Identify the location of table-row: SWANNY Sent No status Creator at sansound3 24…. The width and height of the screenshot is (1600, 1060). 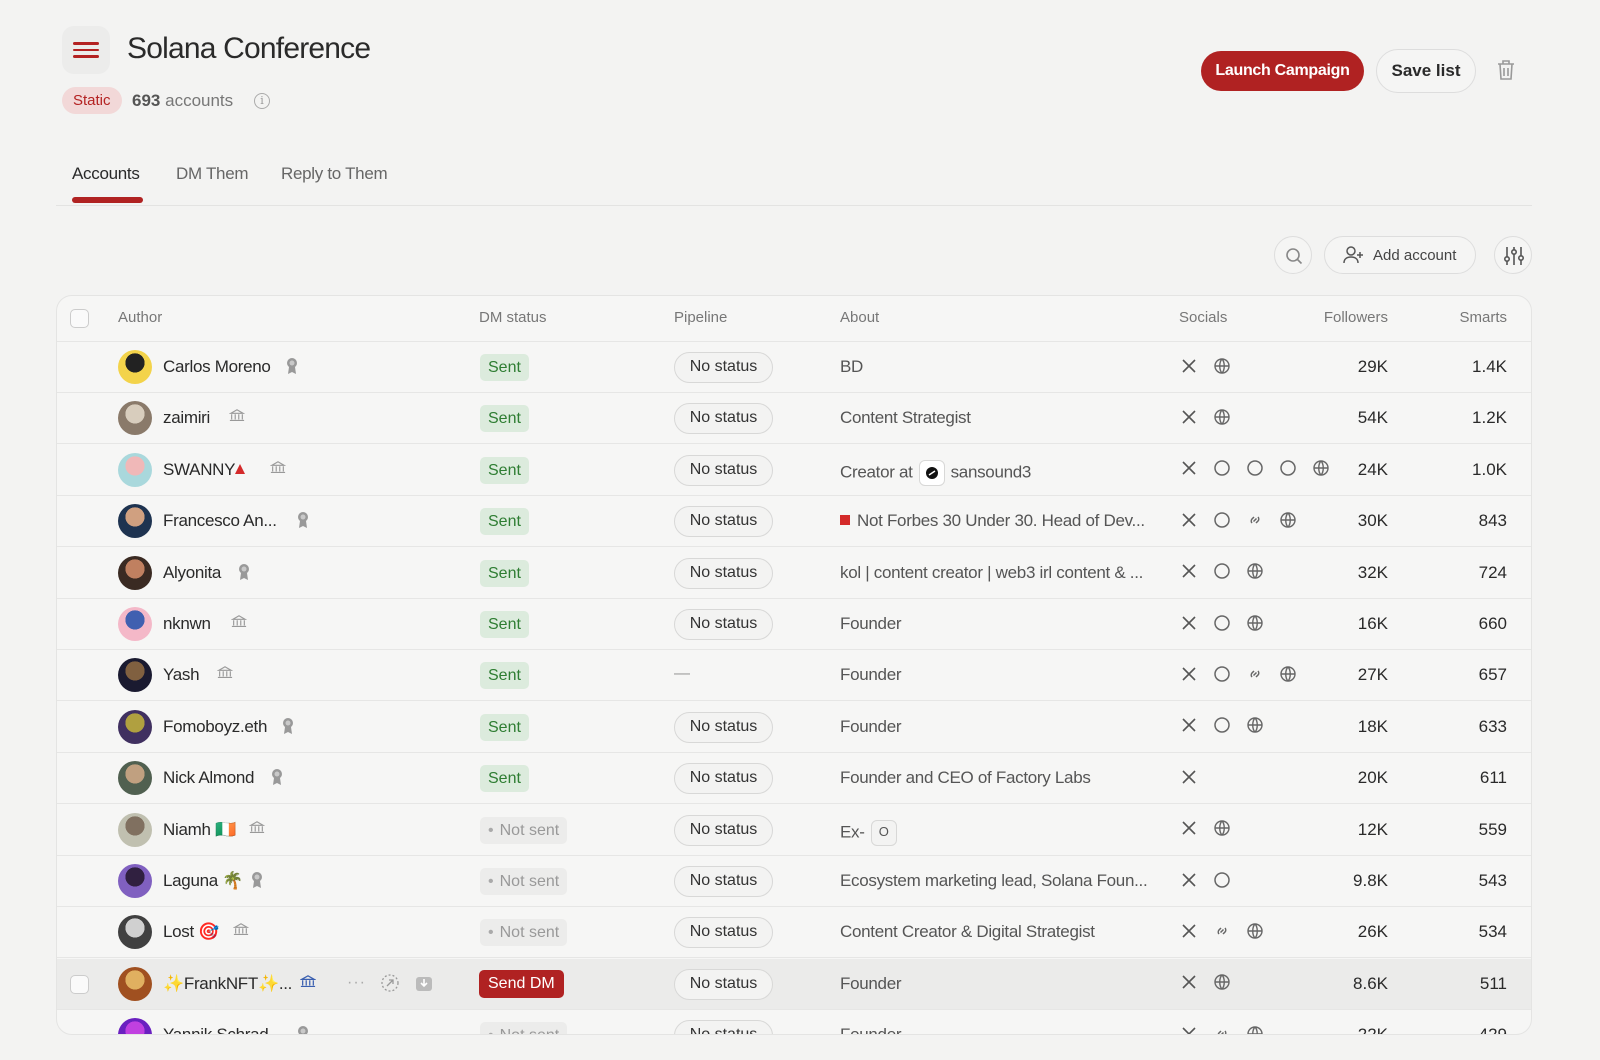
(794, 470).